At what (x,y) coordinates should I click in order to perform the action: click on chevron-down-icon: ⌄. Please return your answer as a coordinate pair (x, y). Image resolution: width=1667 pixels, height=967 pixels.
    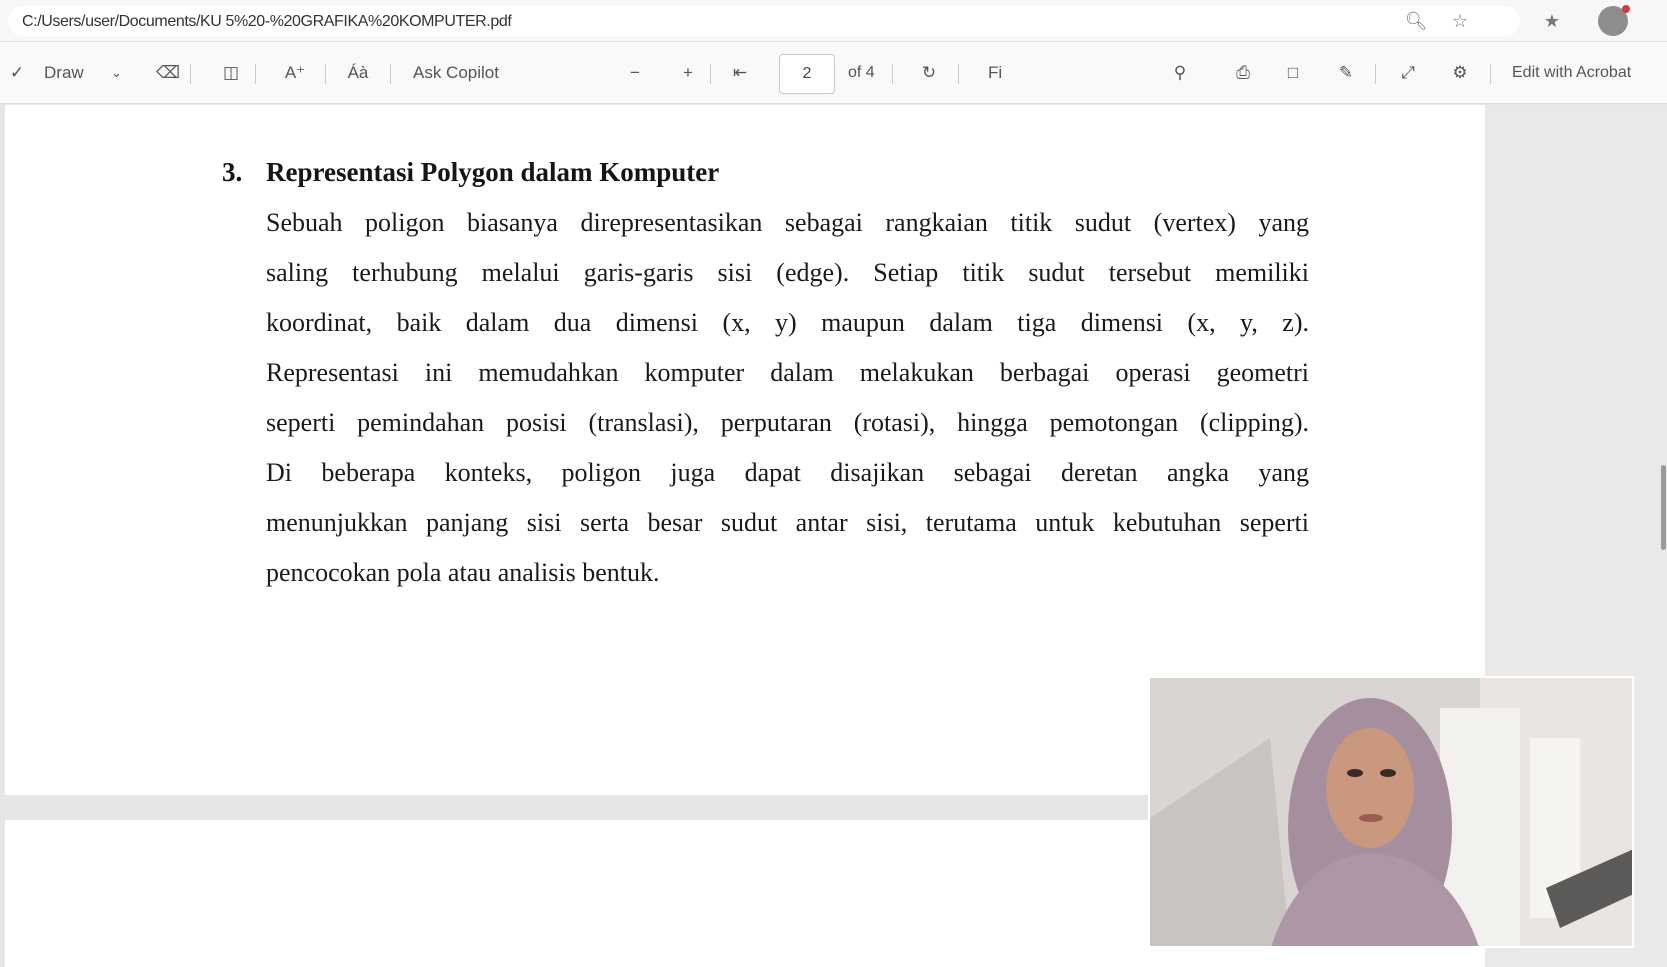
    Looking at the image, I should click on (116, 73).